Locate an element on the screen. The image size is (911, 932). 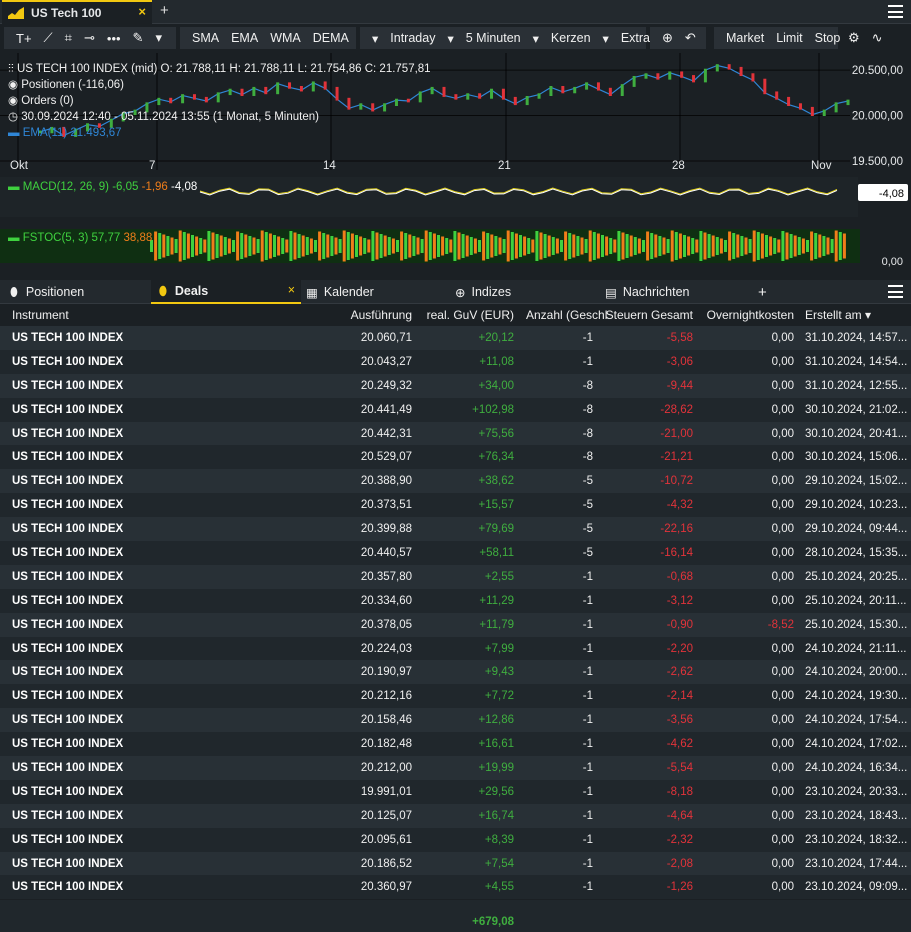
stoch-legend: ▬ FSTOC(5, 3) 57,77 38,88 is located at coordinates (80, 238).